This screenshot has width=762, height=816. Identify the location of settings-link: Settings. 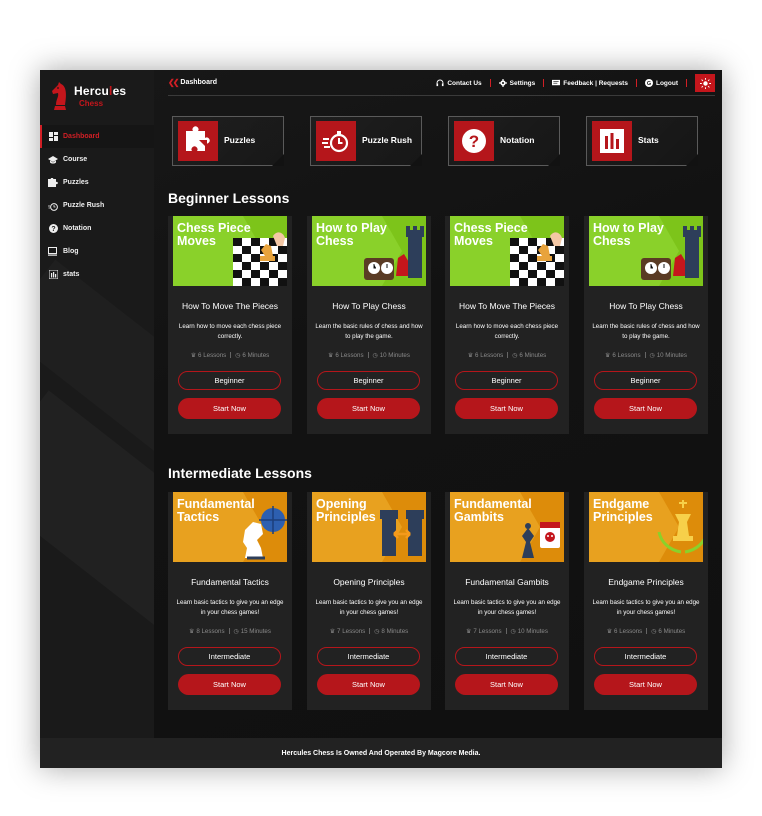
(516, 83).